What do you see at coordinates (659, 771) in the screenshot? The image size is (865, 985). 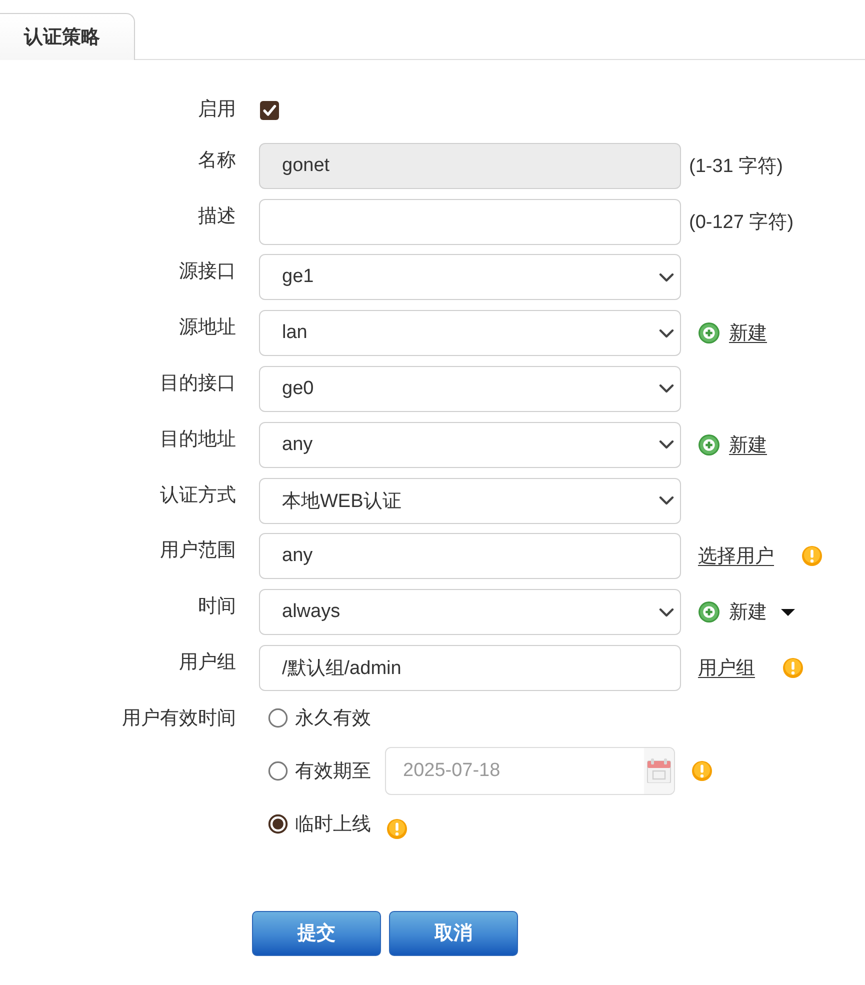 I see `calendar-icon` at bounding box center [659, 771].